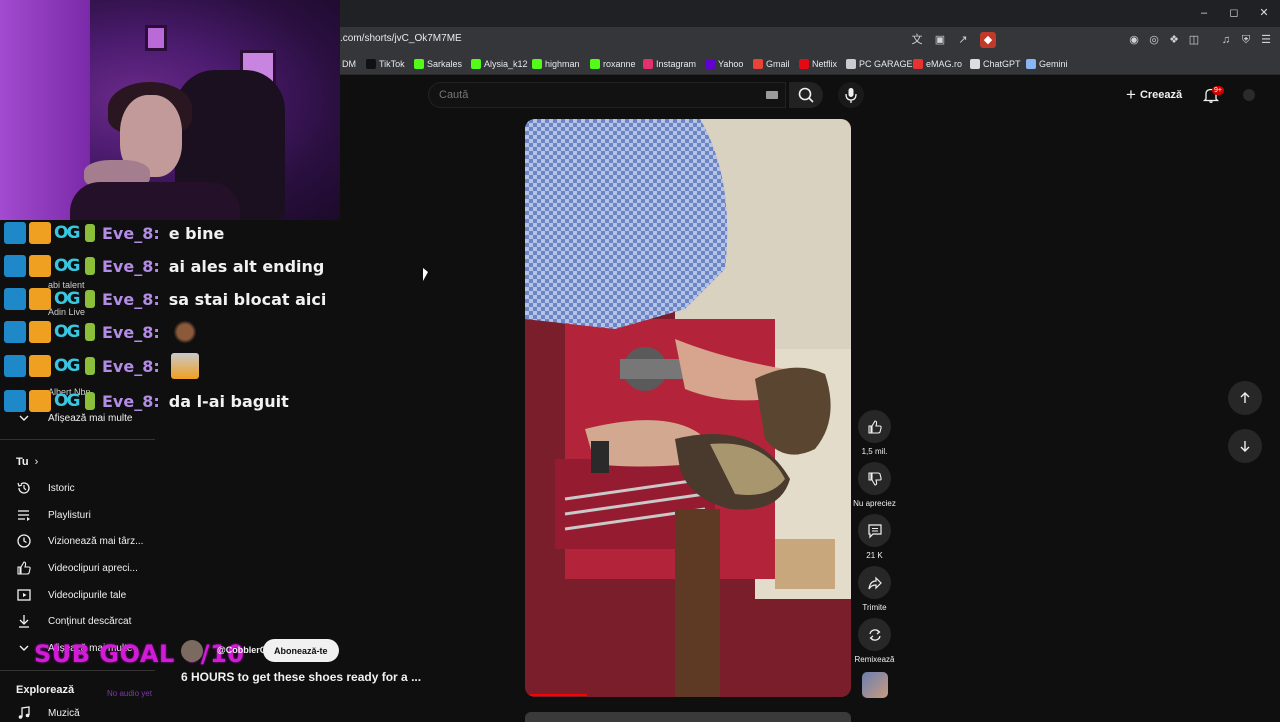 The width and height of the screenshot is (1280, 722). I want to click on share-button, so click(874, 582).